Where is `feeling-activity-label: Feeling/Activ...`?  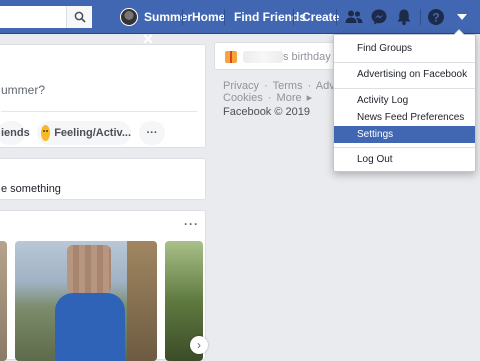 feeling-activity-label: Feeling/Activ... is located at coordinates (92, 133).